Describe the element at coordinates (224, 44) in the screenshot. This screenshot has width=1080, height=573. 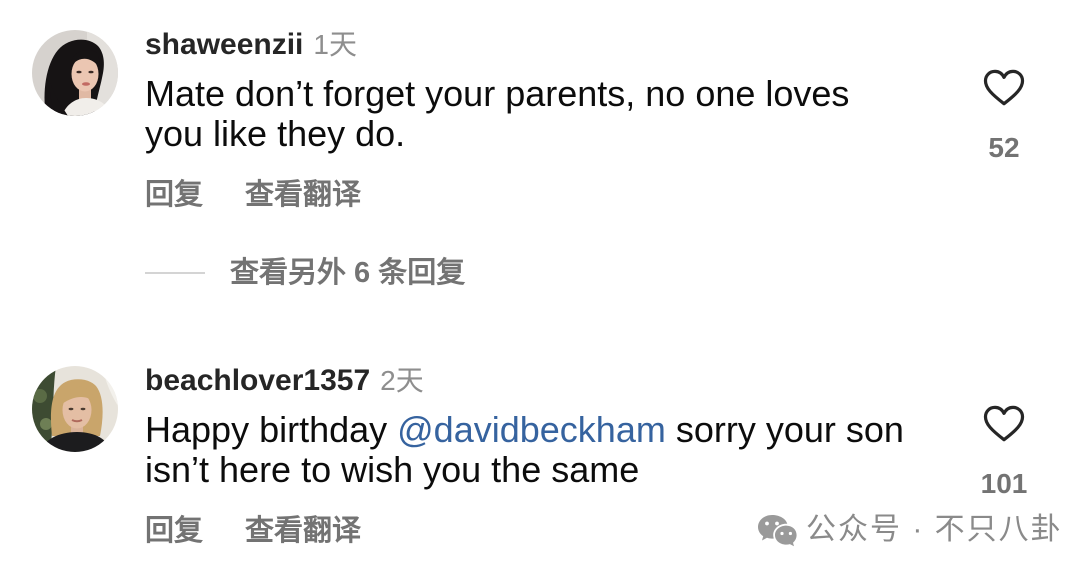
I see `username: shaweenzii` at that location.